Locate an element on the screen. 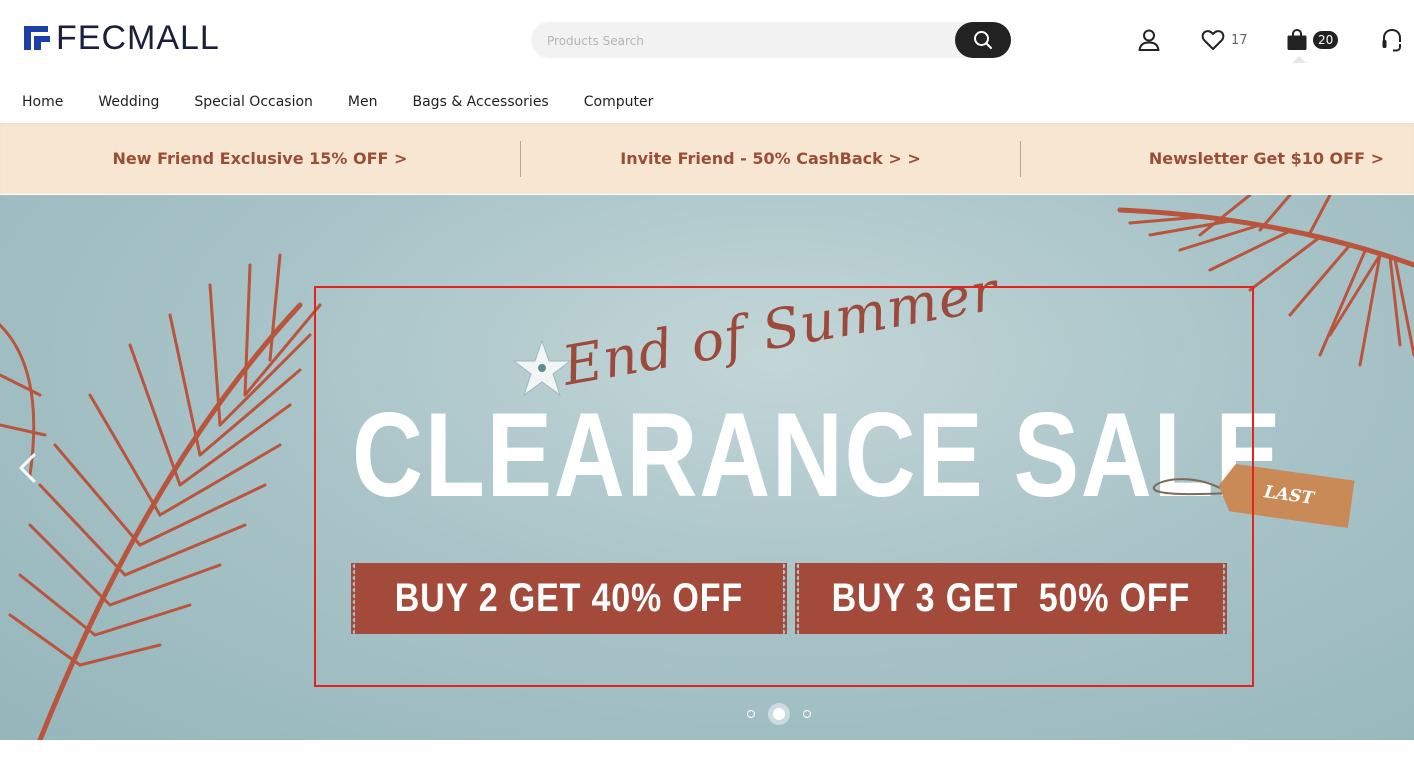 This screenshot has width=1414, height=765. nav-item-men: Men is located at coordinates (363, 102).